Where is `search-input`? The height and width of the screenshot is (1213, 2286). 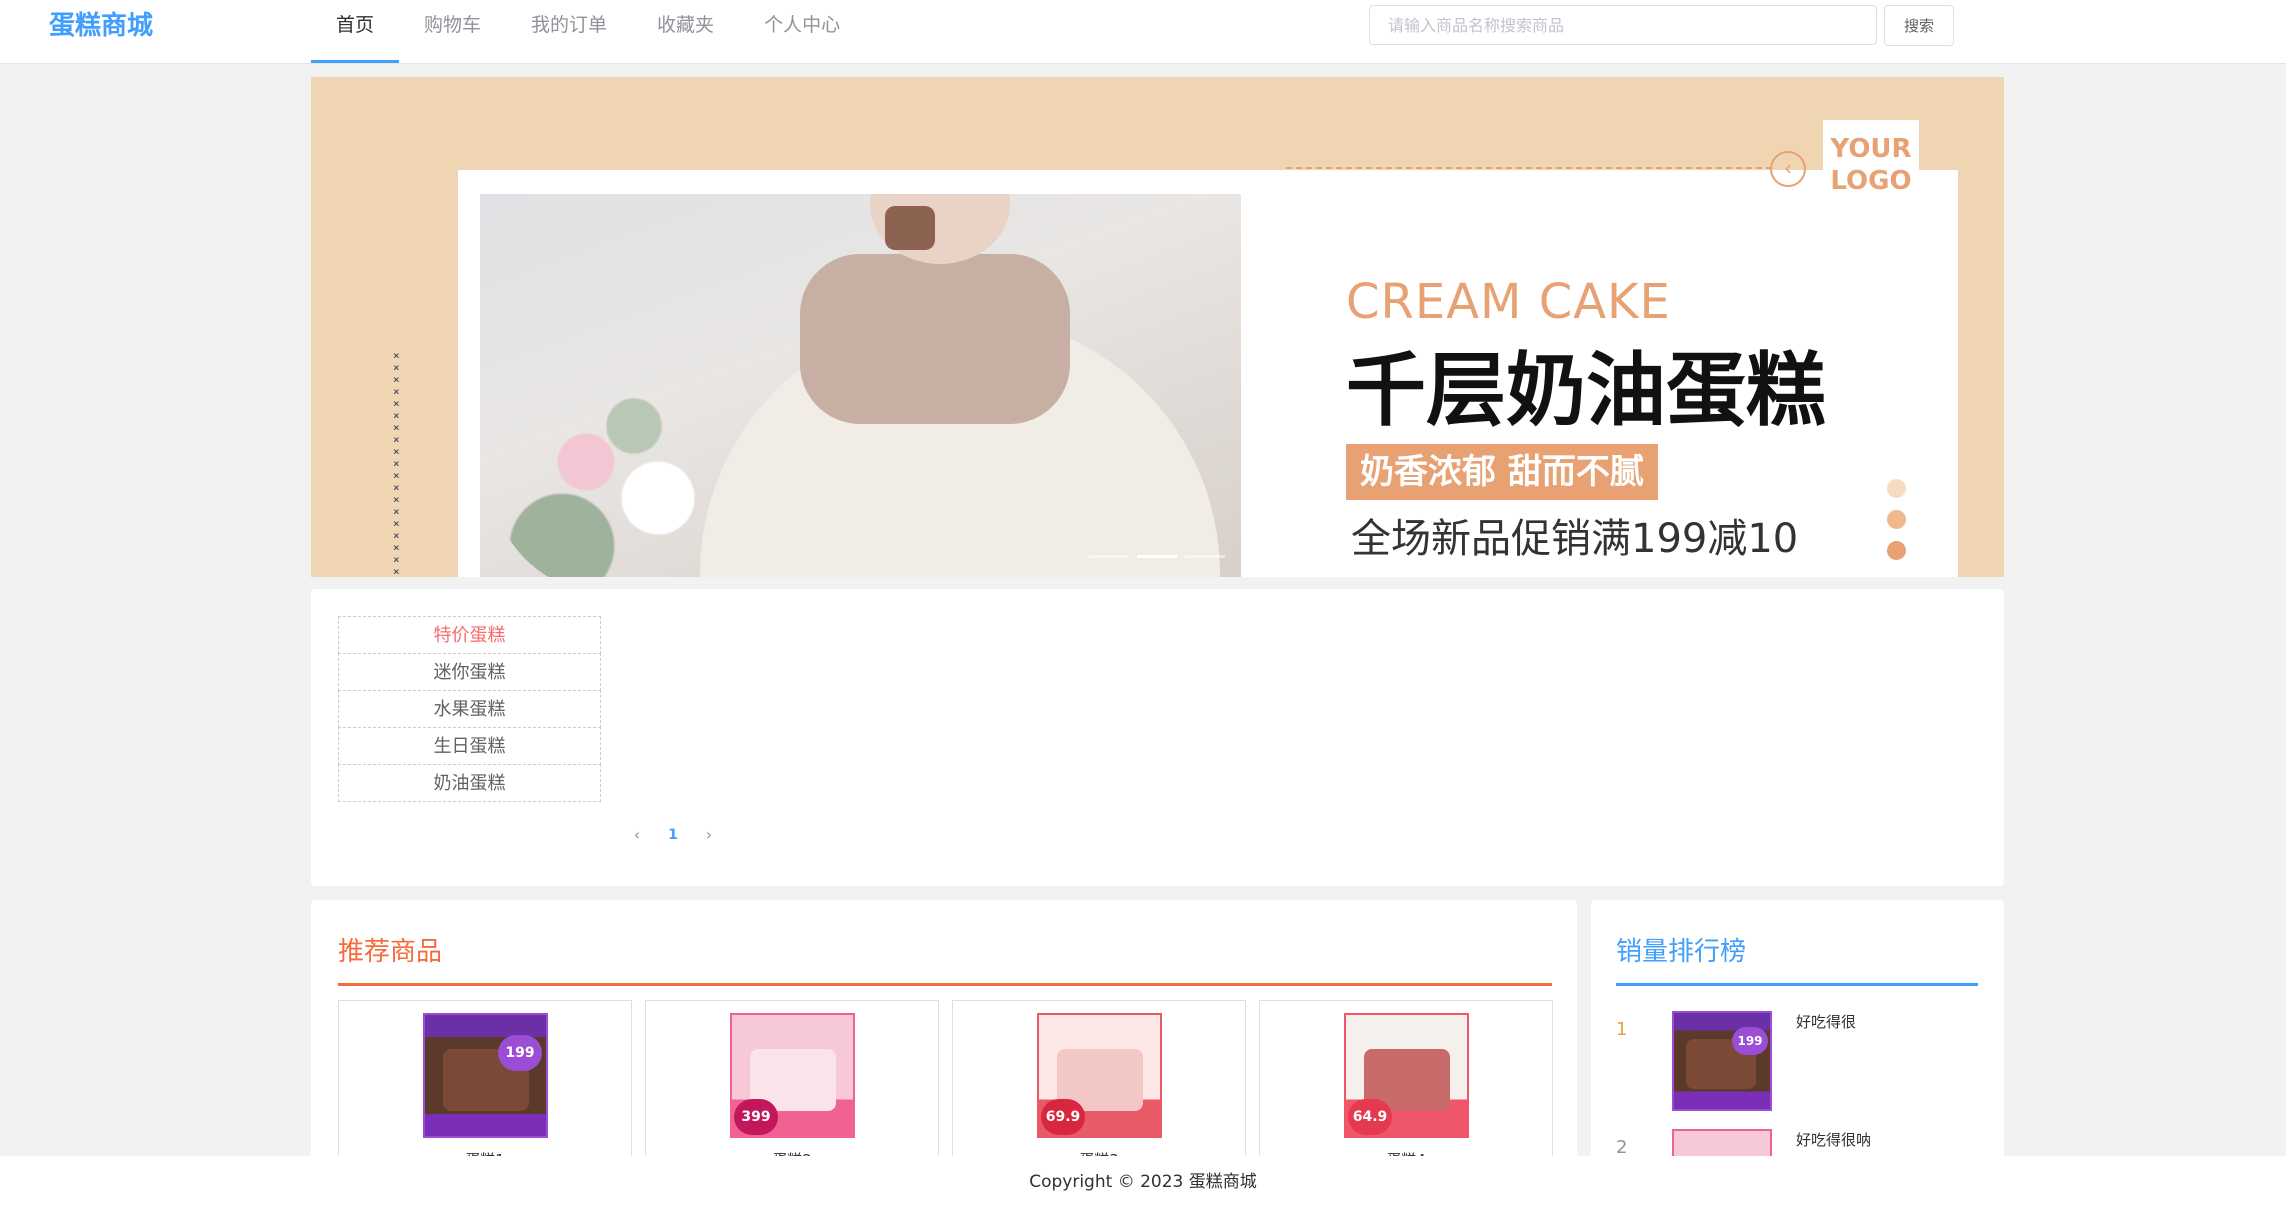
search-input is located at coordinates (1623, 25).